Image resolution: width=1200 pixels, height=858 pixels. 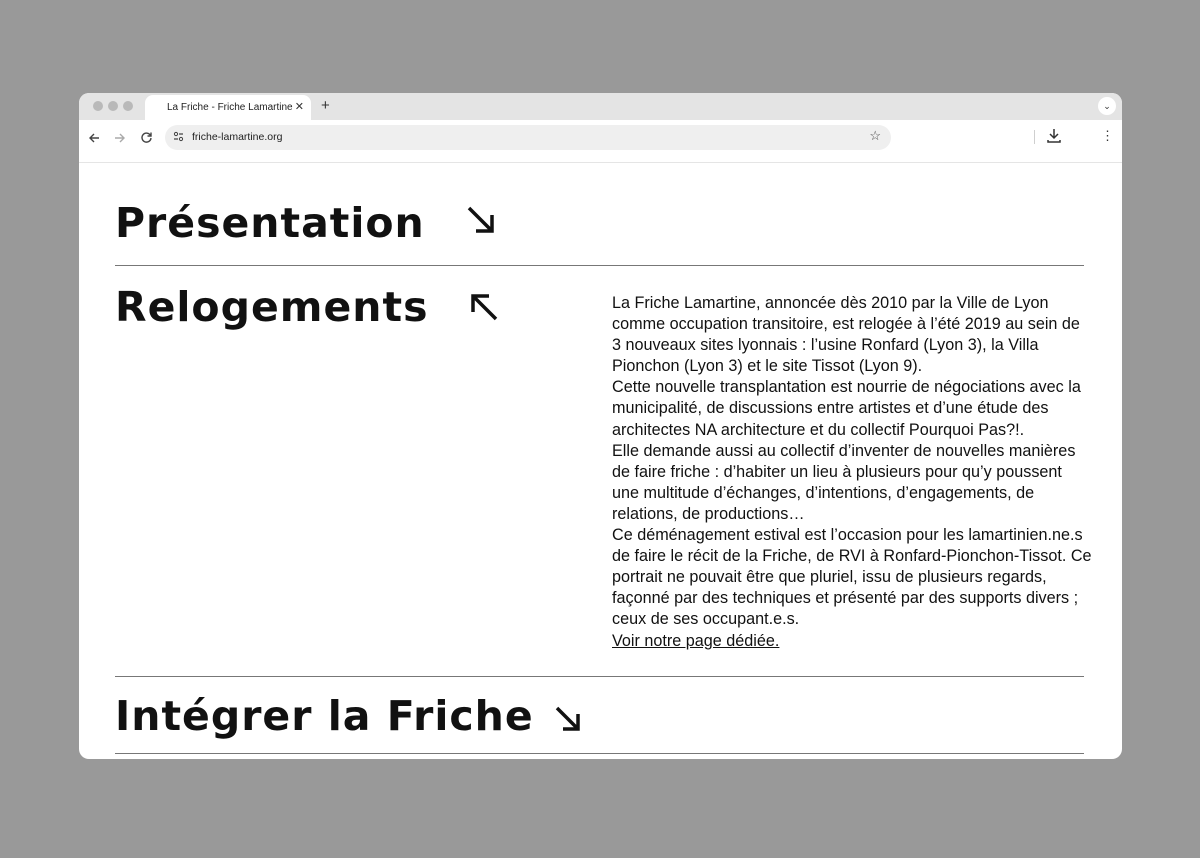 What do you see at coordinates (1054, 136) in the screenshot?
I see `download-icon` at bounding box center [1054, 136].